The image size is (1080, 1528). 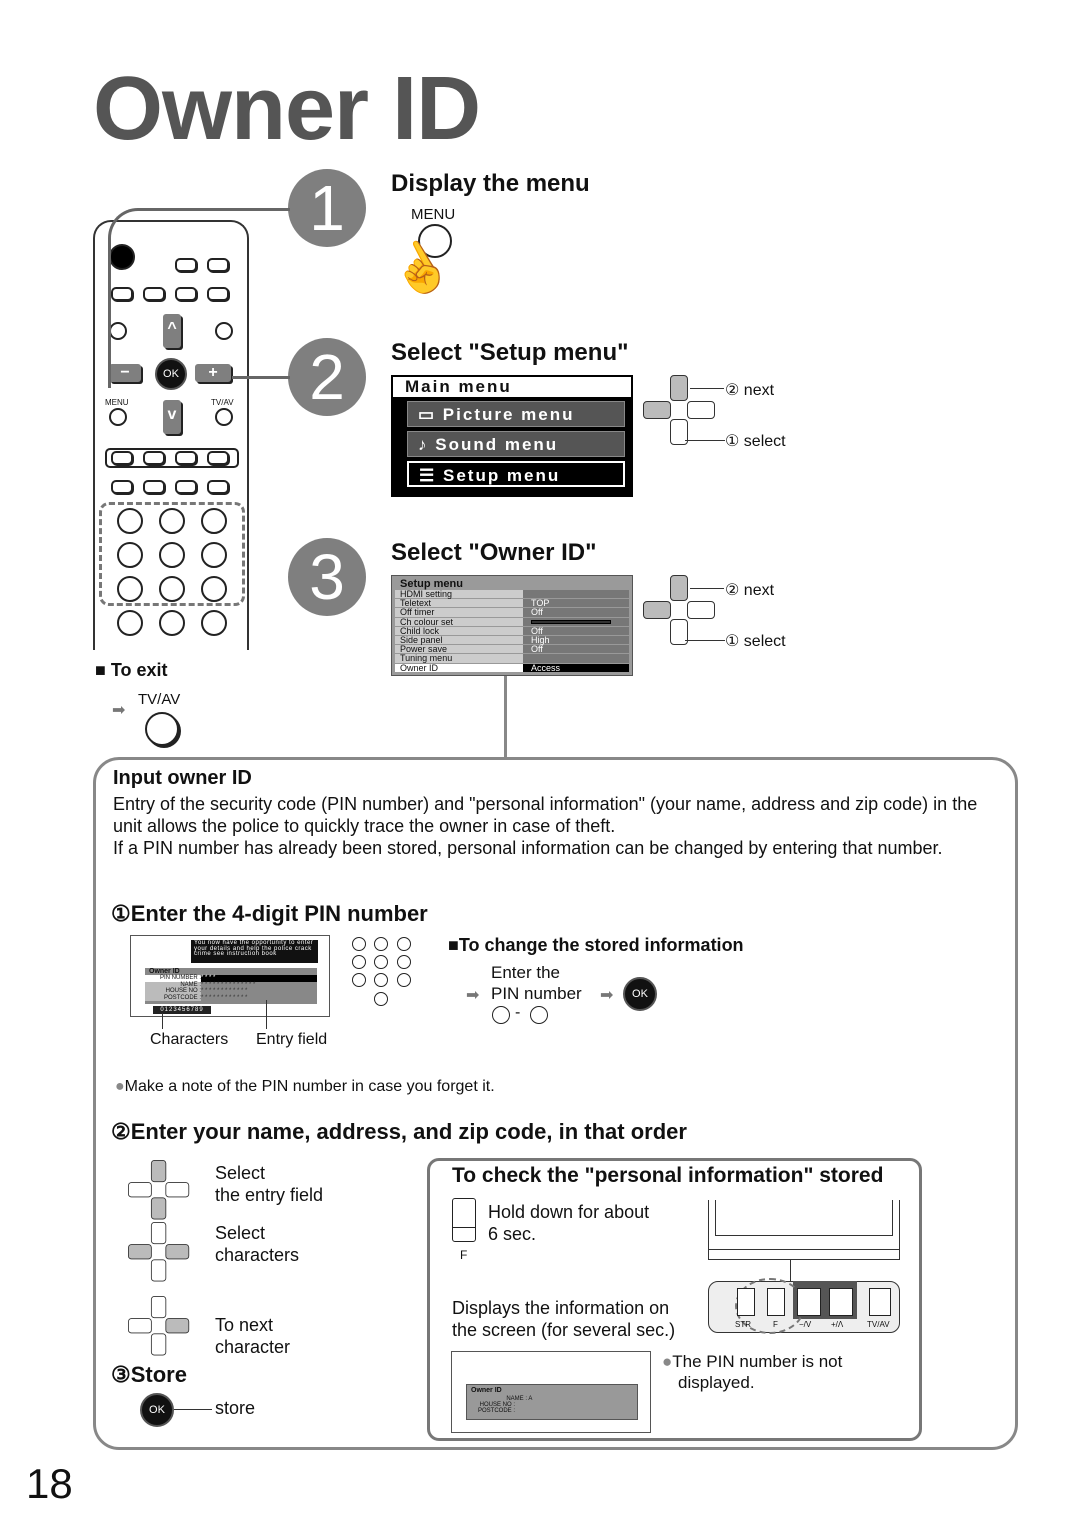 What do you see at coordinates (525, 972) in the screenshot?
I see `change-line1: Enter the` at bounding box center [525, 972].